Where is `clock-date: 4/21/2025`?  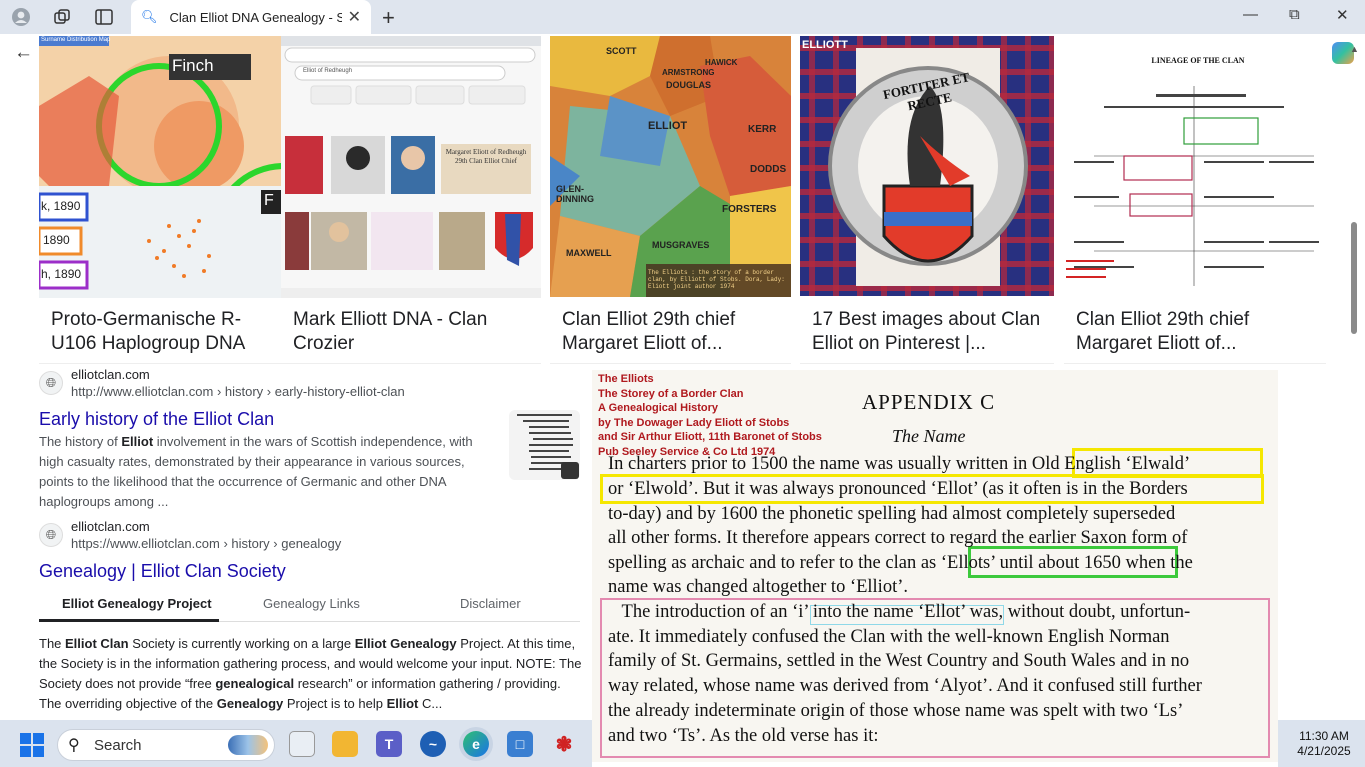 clock-date: 4/21/2025 is located at coordinates (1324, 751).